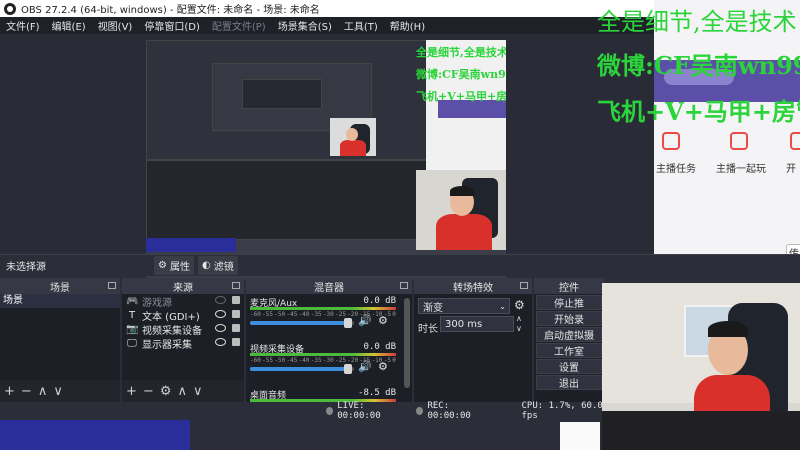 This screenshot has height=450, width=800. What do you see at coordinates (60, 301) in the screenshot?
I see `scene-item: 场景` at bounding box center [60, 301].